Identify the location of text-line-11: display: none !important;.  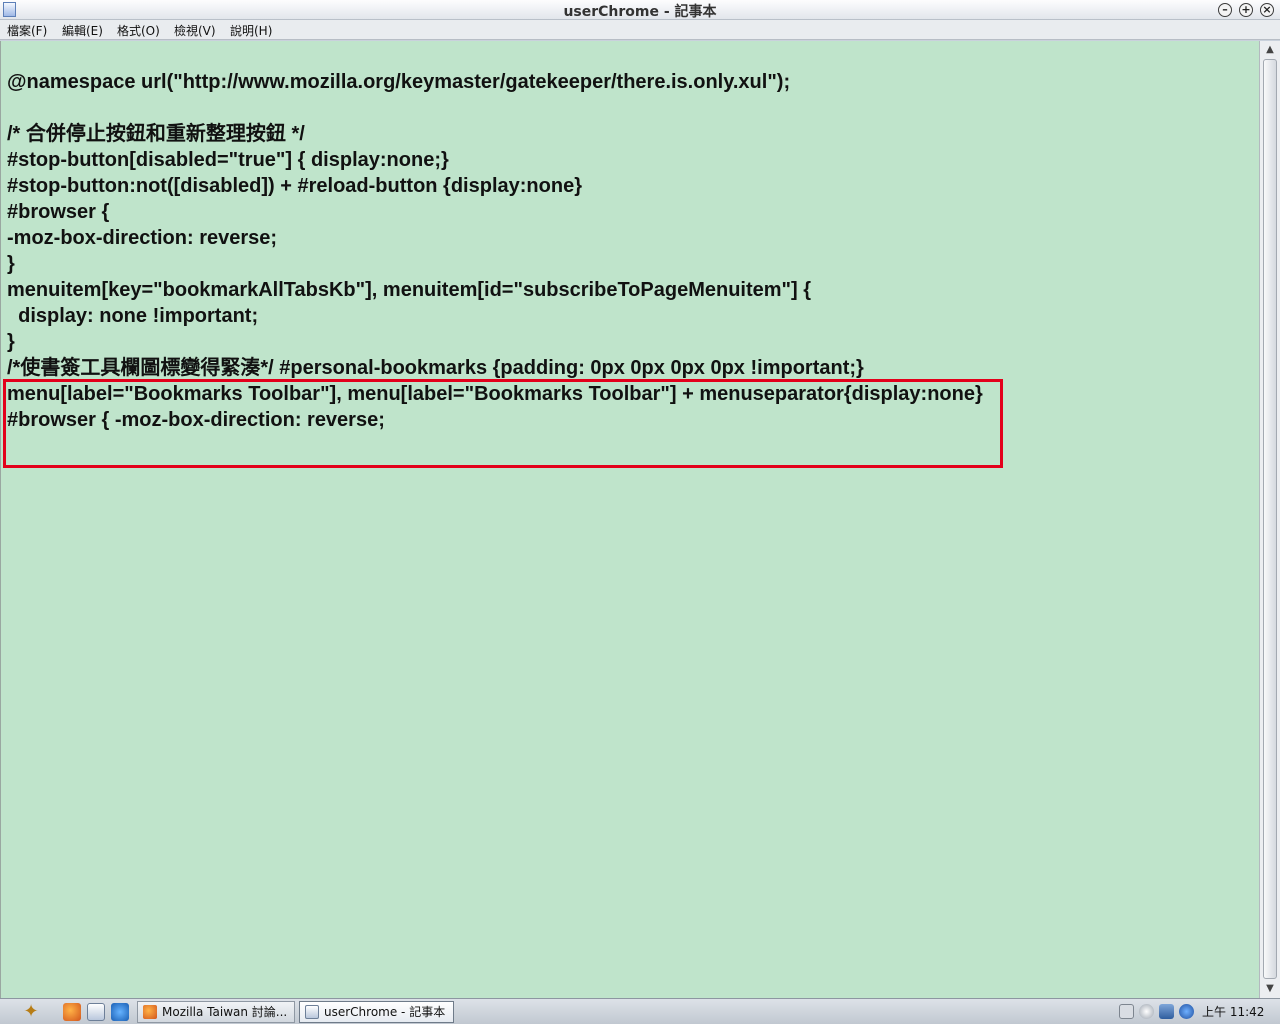
(133, 316).